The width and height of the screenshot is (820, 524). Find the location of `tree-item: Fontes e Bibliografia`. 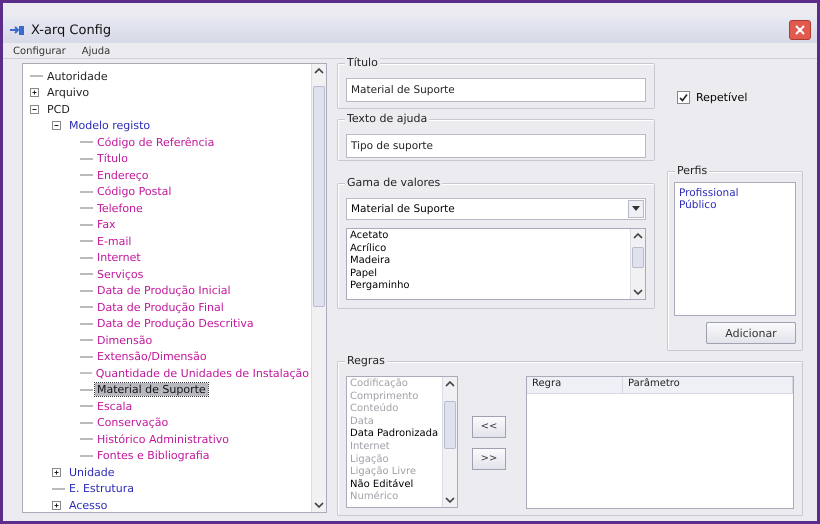

tree-item: Fontes e Bibliografia is located at coordinates (153, 455).